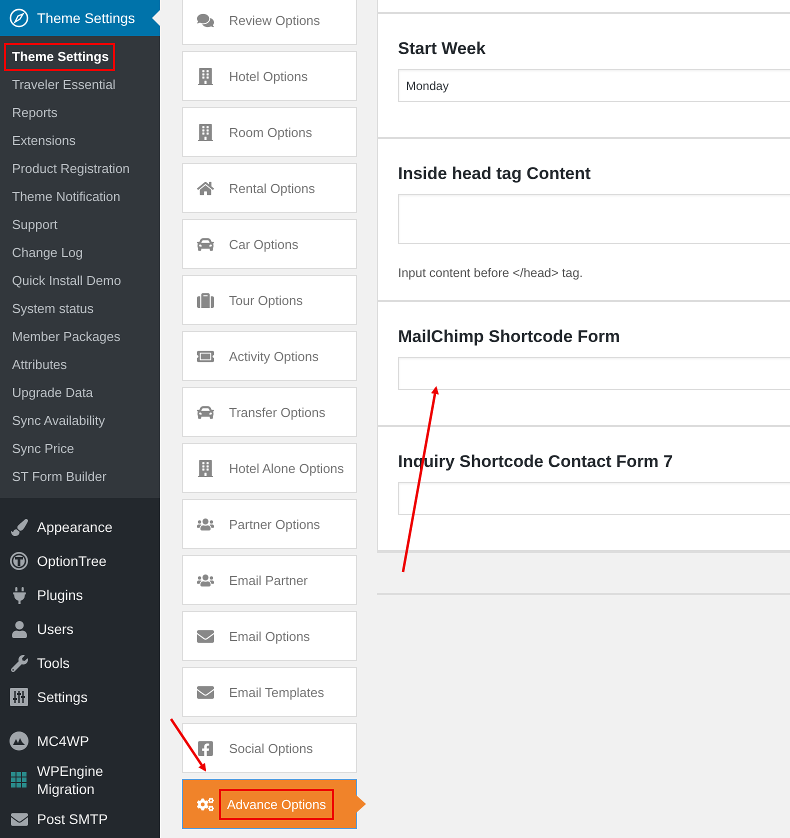 Image resolution: width=790 pixels, height=838 pixels. I want to click on option-tab: Email Partner, so click(269, 580).